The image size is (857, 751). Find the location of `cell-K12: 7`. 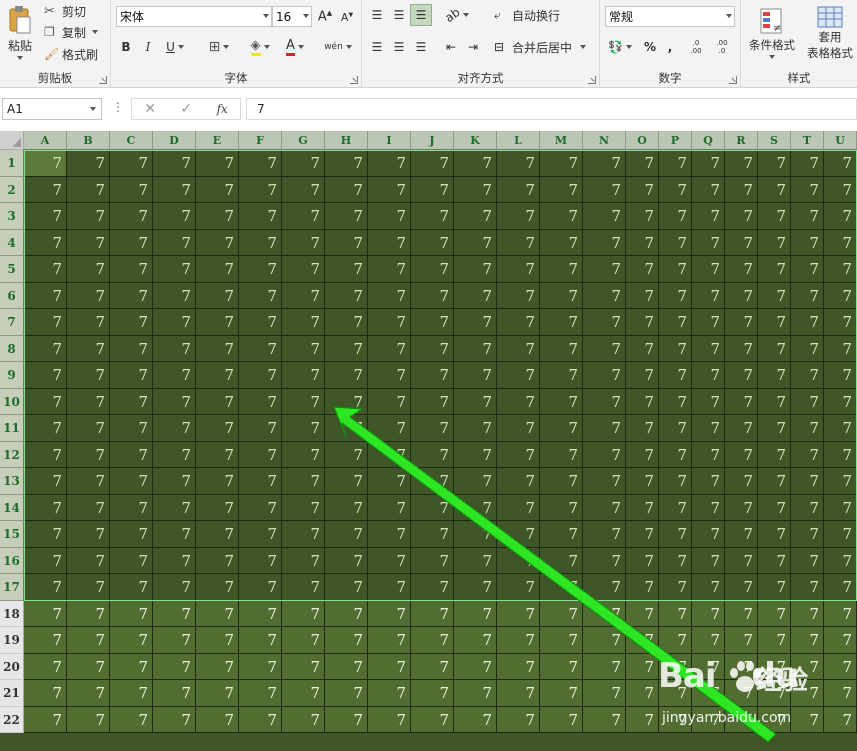

cell-K12: 7 is located at coordinates (475, 455).